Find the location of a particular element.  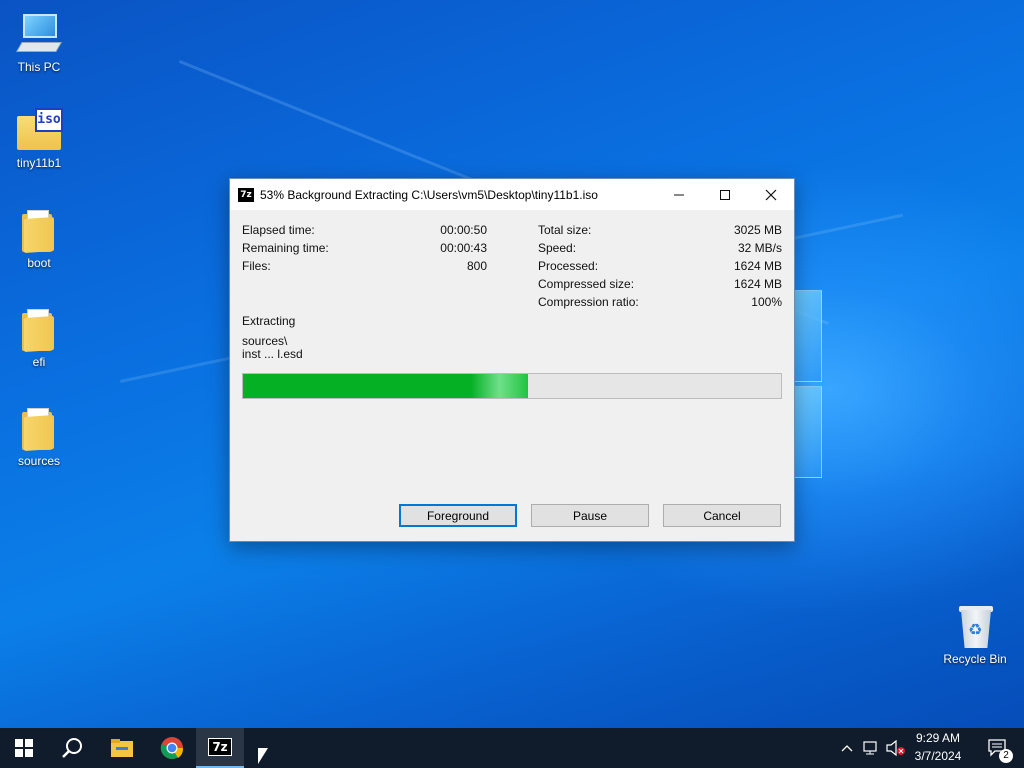

extraction-progress-bar is located at coordinates (512, 386).